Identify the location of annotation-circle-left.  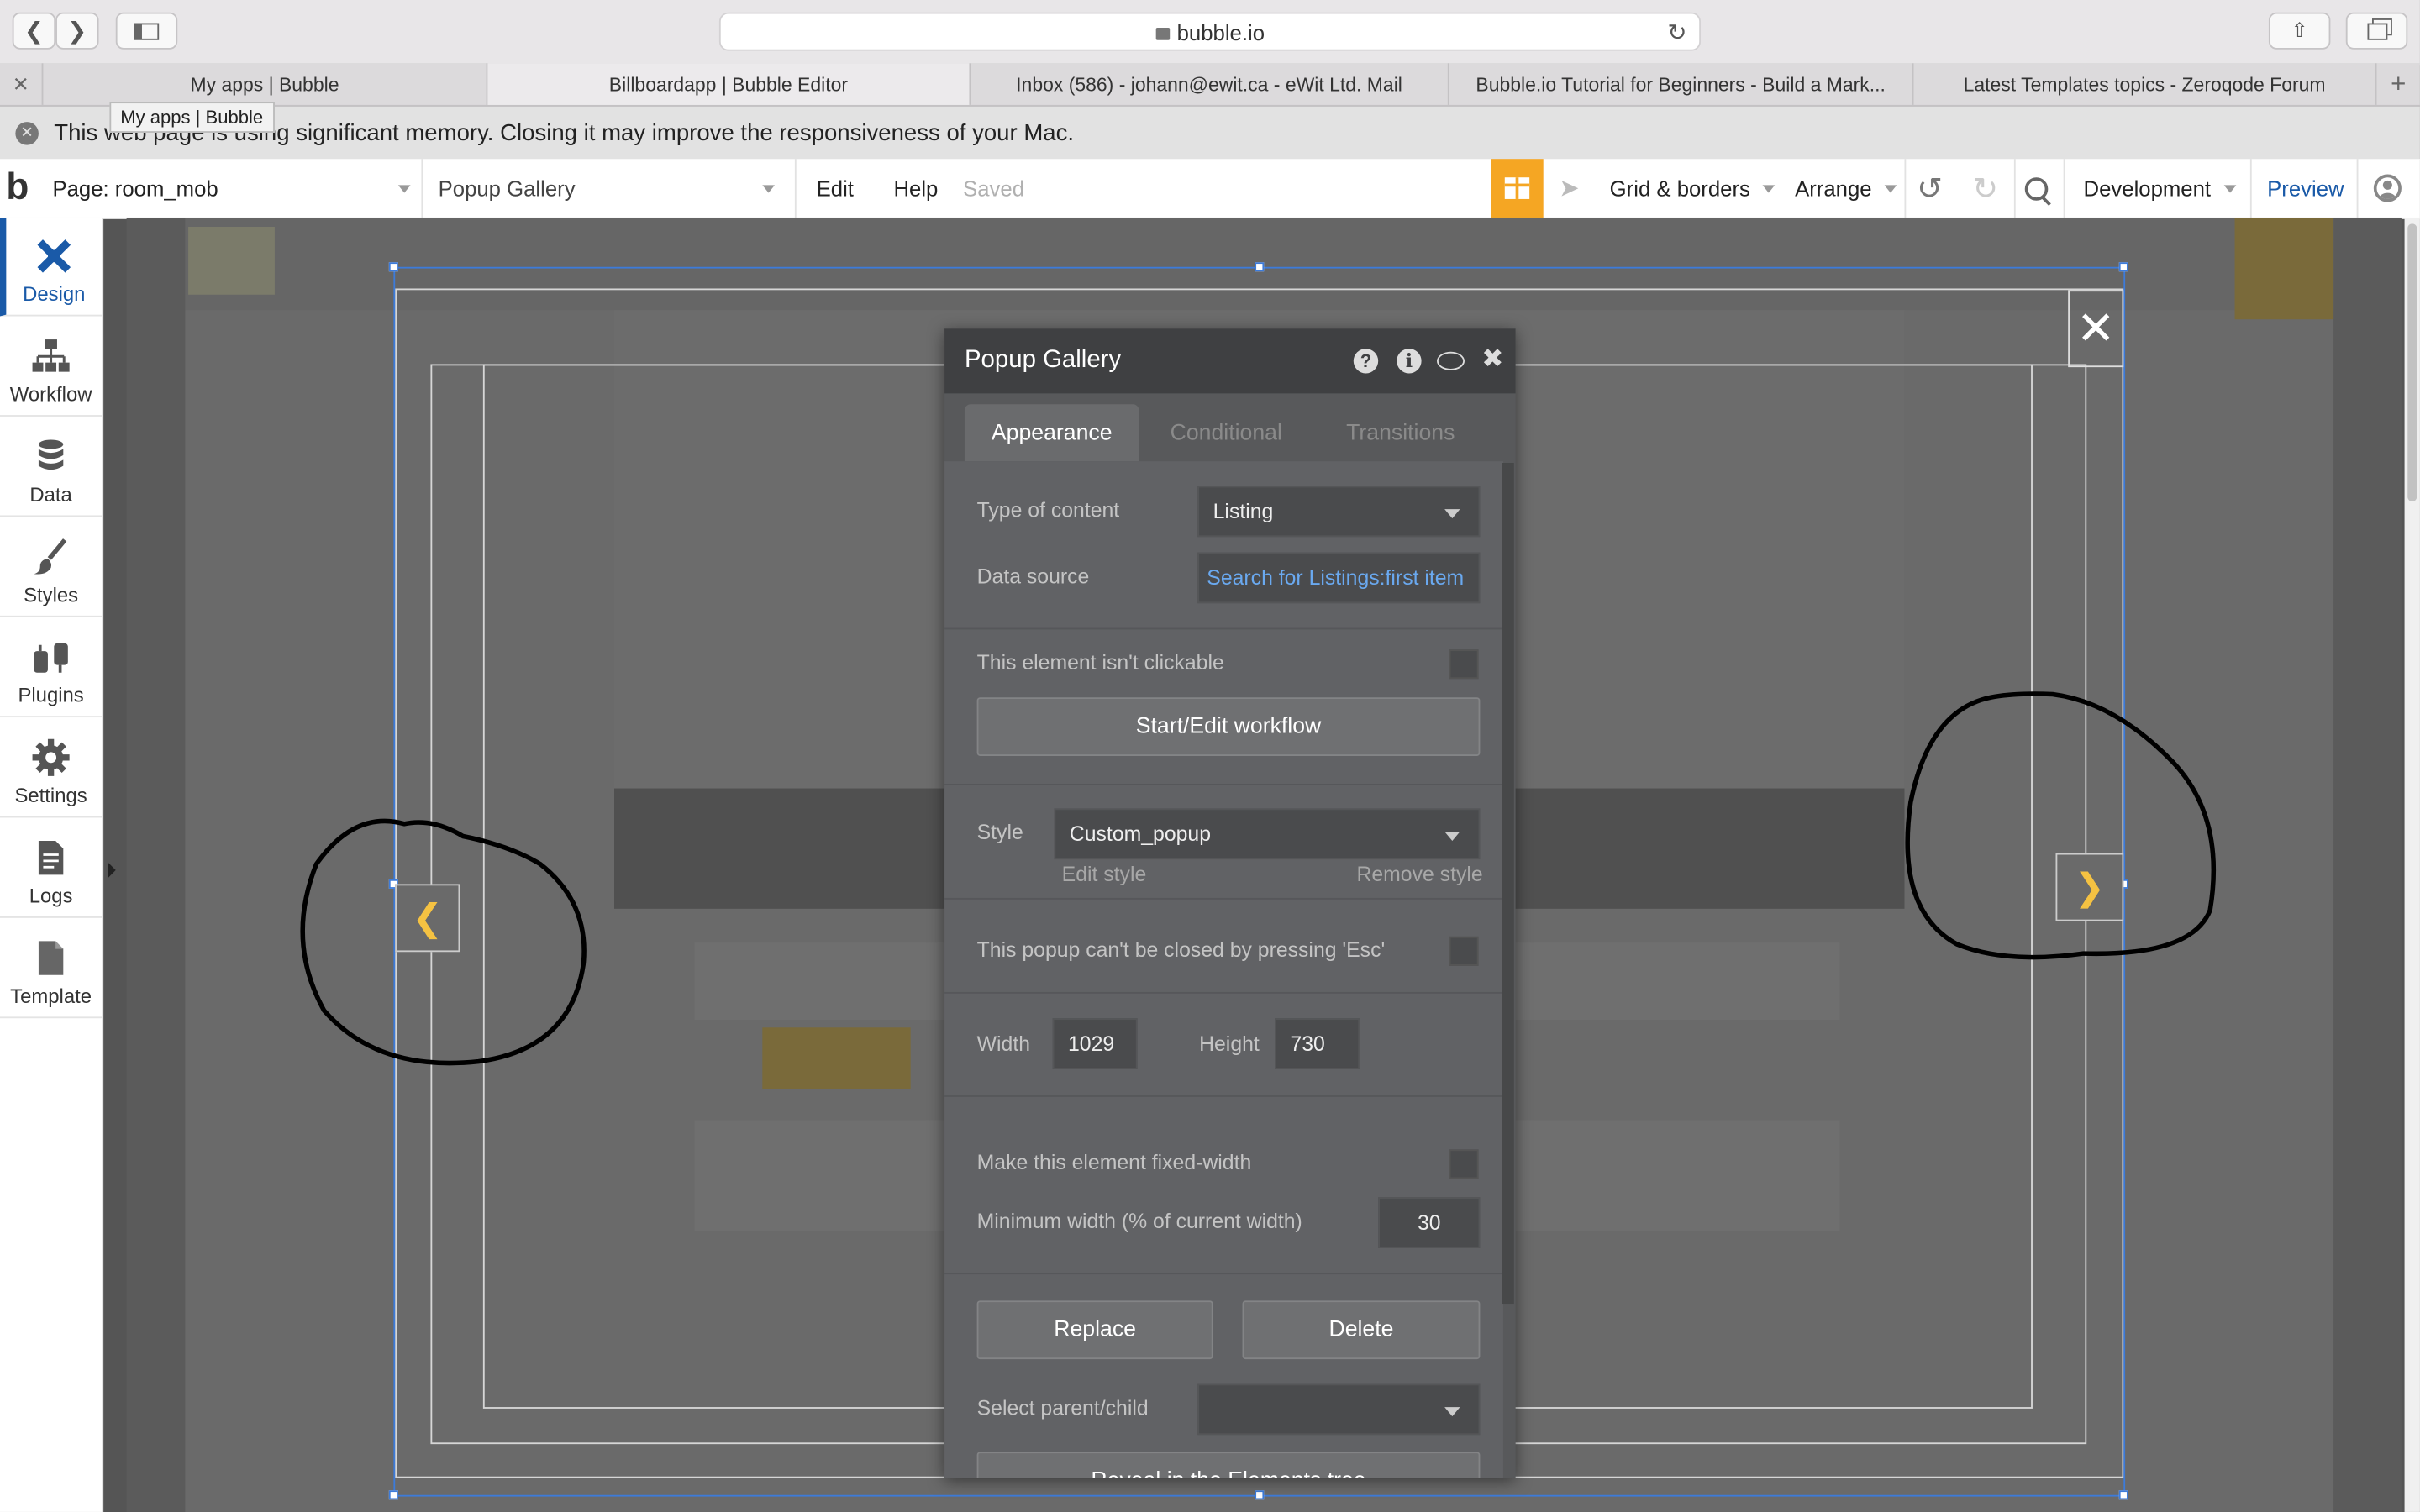
(443, 942).